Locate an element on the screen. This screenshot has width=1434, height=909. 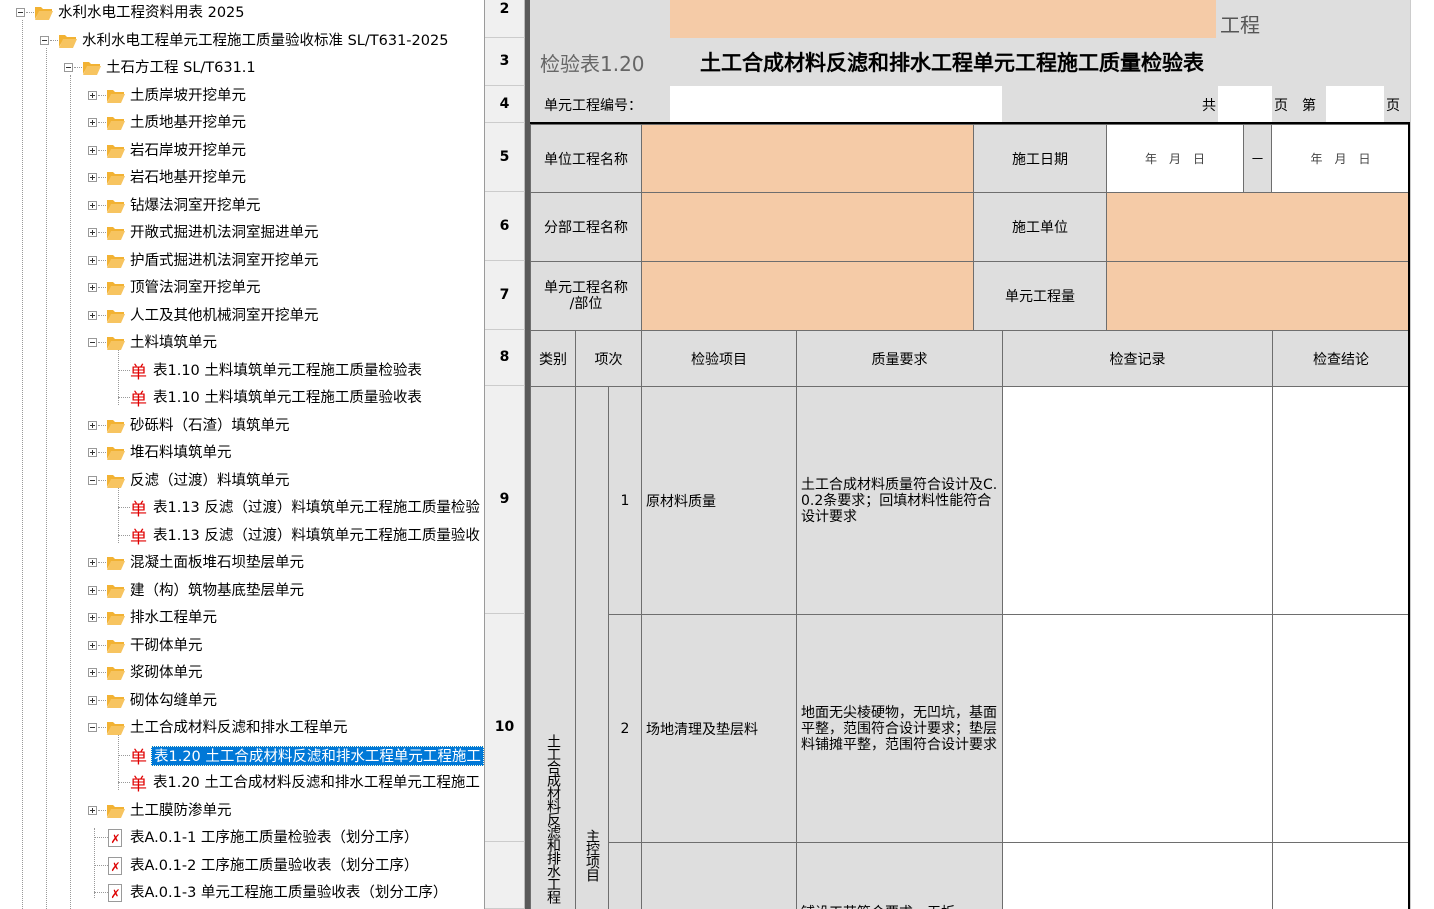
row-header: 3 is located at coordinates (505, 62).